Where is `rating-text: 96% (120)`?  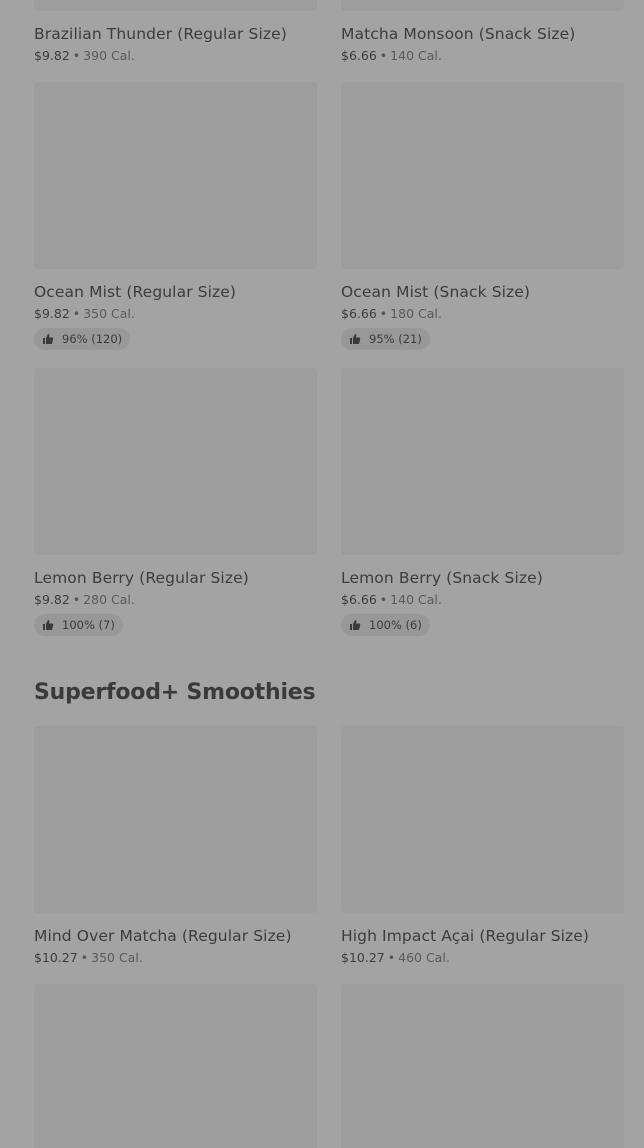 rating-text: 96% (120) is located at coordinates (92, 339).